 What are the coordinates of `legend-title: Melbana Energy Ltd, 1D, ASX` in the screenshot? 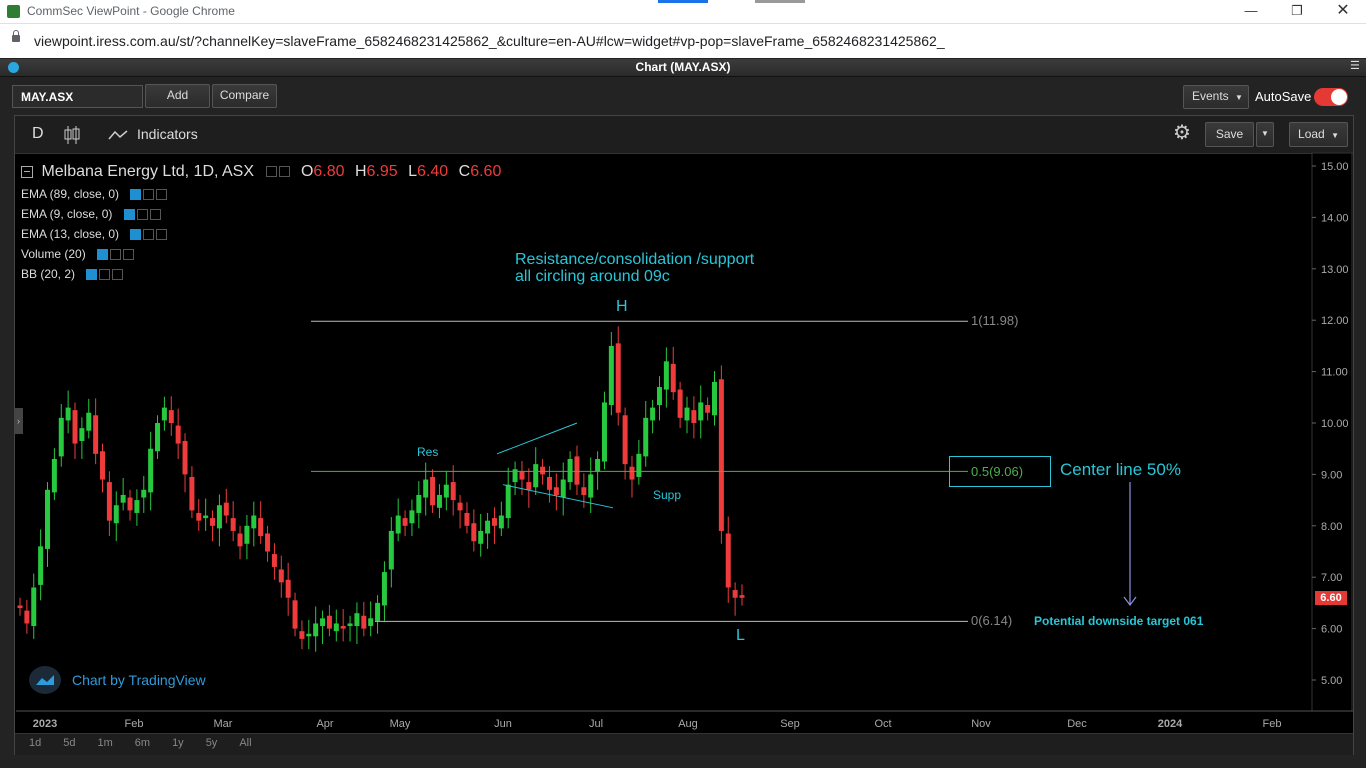 It's located at (148, 171).